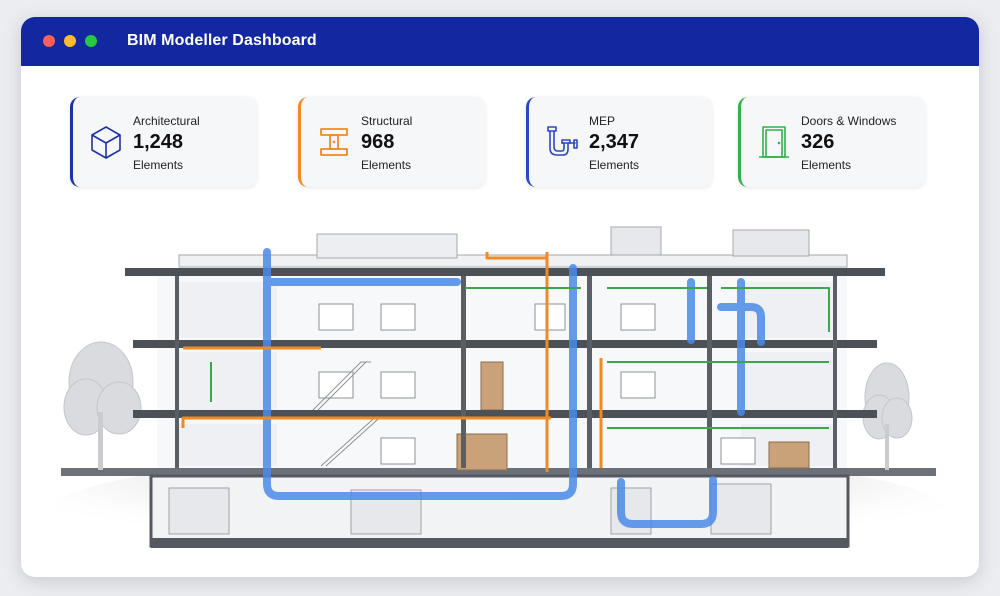  Describe the element at coordinates (102, 405) in the screenshot. I see `tree-left` at that location.